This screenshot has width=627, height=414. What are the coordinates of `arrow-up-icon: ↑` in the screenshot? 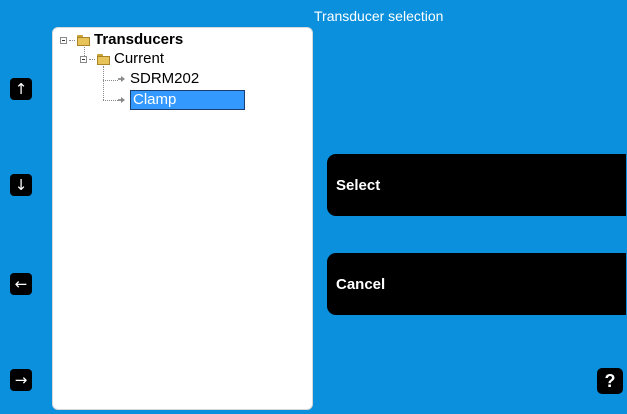 It's located at (21, 89).